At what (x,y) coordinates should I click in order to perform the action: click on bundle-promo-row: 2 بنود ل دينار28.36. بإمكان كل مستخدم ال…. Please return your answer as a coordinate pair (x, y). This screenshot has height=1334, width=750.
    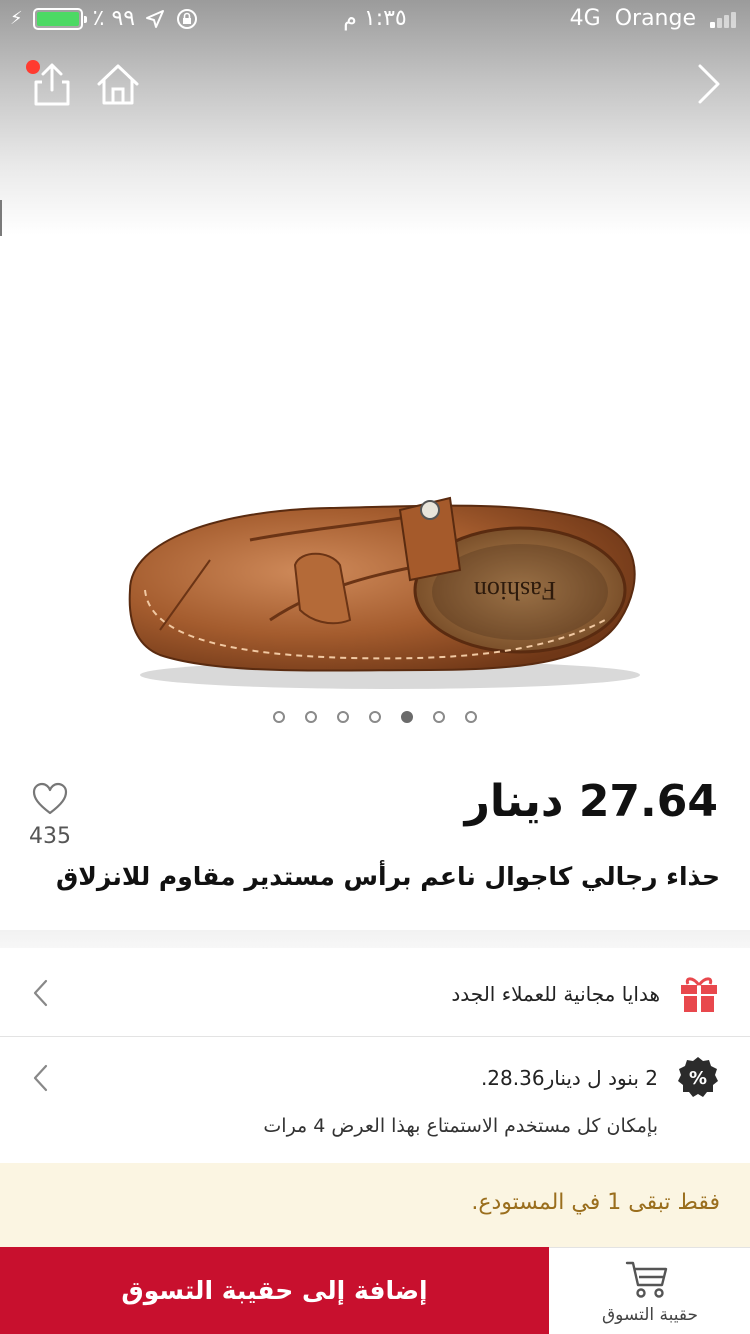
    Looking at the image, I should click on (375, 1100).